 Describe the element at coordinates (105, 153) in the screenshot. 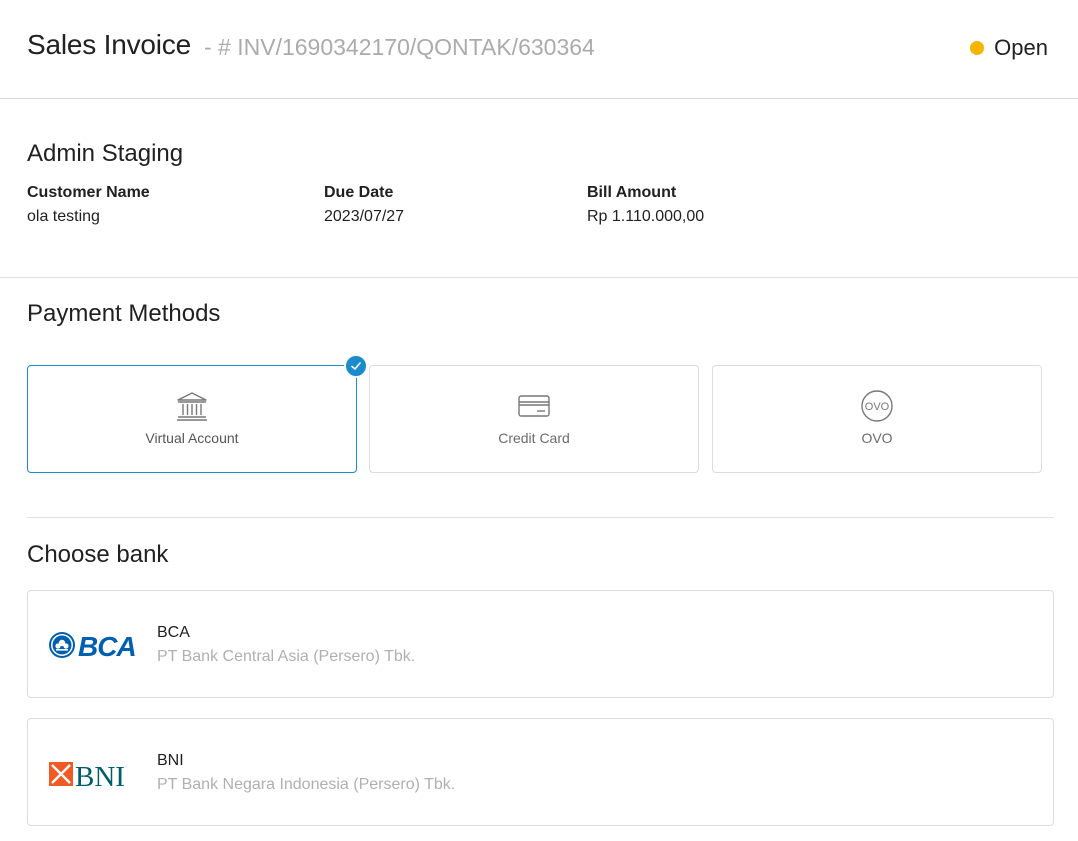

I see `company-name: Admin Staging` at that location.